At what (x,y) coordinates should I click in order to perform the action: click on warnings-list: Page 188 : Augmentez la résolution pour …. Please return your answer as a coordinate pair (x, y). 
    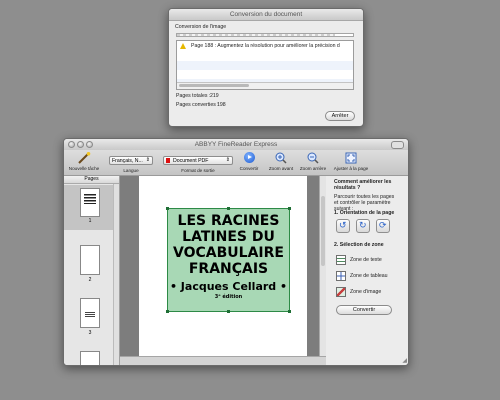
    Looking at the image, I should click on (265, 65).